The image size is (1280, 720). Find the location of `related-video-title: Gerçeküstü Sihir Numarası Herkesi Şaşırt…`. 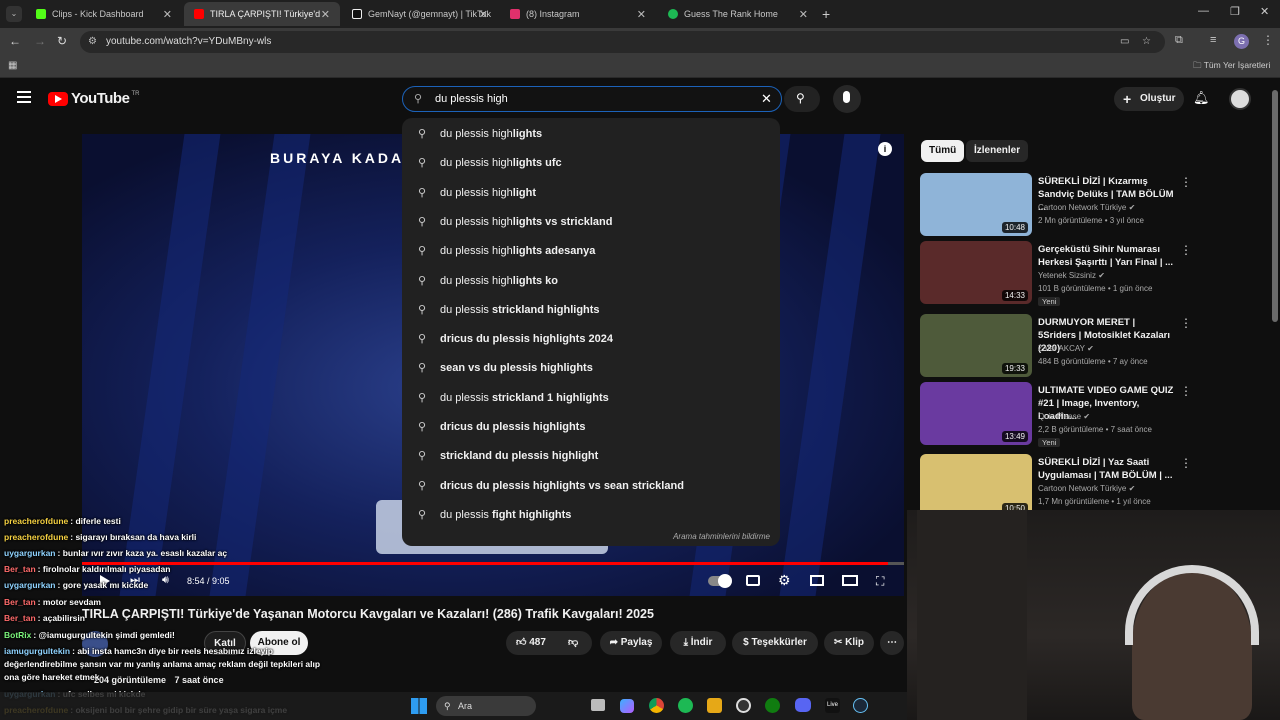

related-video-title: Gerçeküstü Sihir Numarası Herkesi Şaşırt… is located at coordinates (1106, 256).